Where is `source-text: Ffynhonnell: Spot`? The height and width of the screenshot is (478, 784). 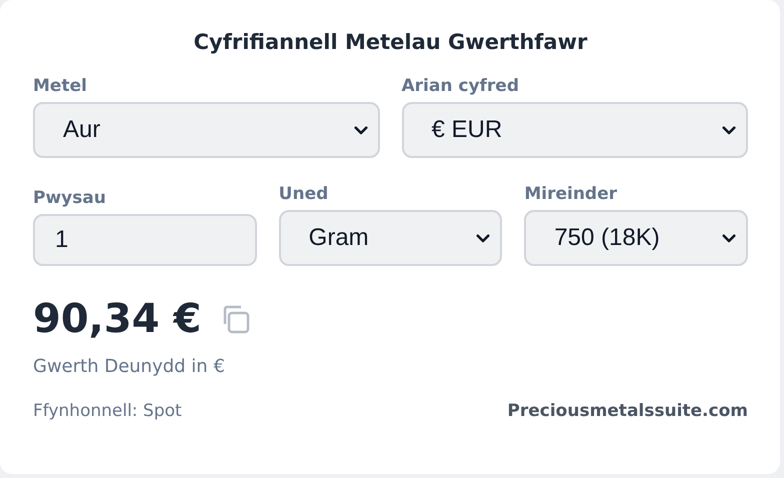
source-text: Ffynhonnell: Spot is located at coordinates (107, 411).